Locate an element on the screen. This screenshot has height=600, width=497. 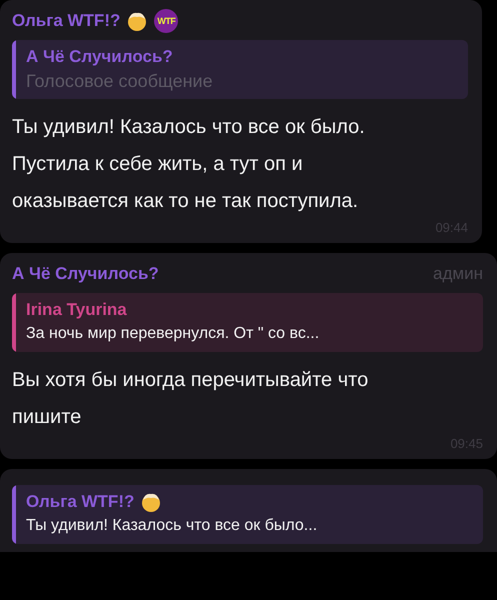
quote-text: Голосовое сообщение is located at coordinates (119, 81).